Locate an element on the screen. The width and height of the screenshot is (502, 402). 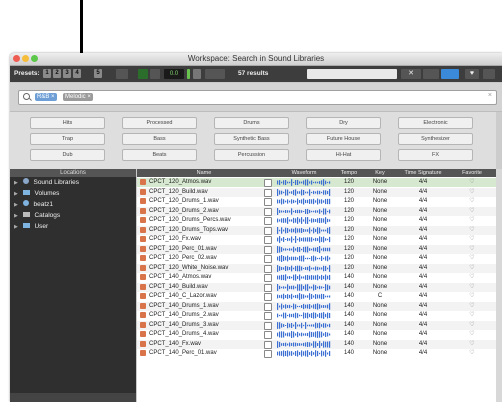
table-row: CPCT_120_Drums_1.wav 120 None 4/4 ♡ is located at coordinates (316, 201).